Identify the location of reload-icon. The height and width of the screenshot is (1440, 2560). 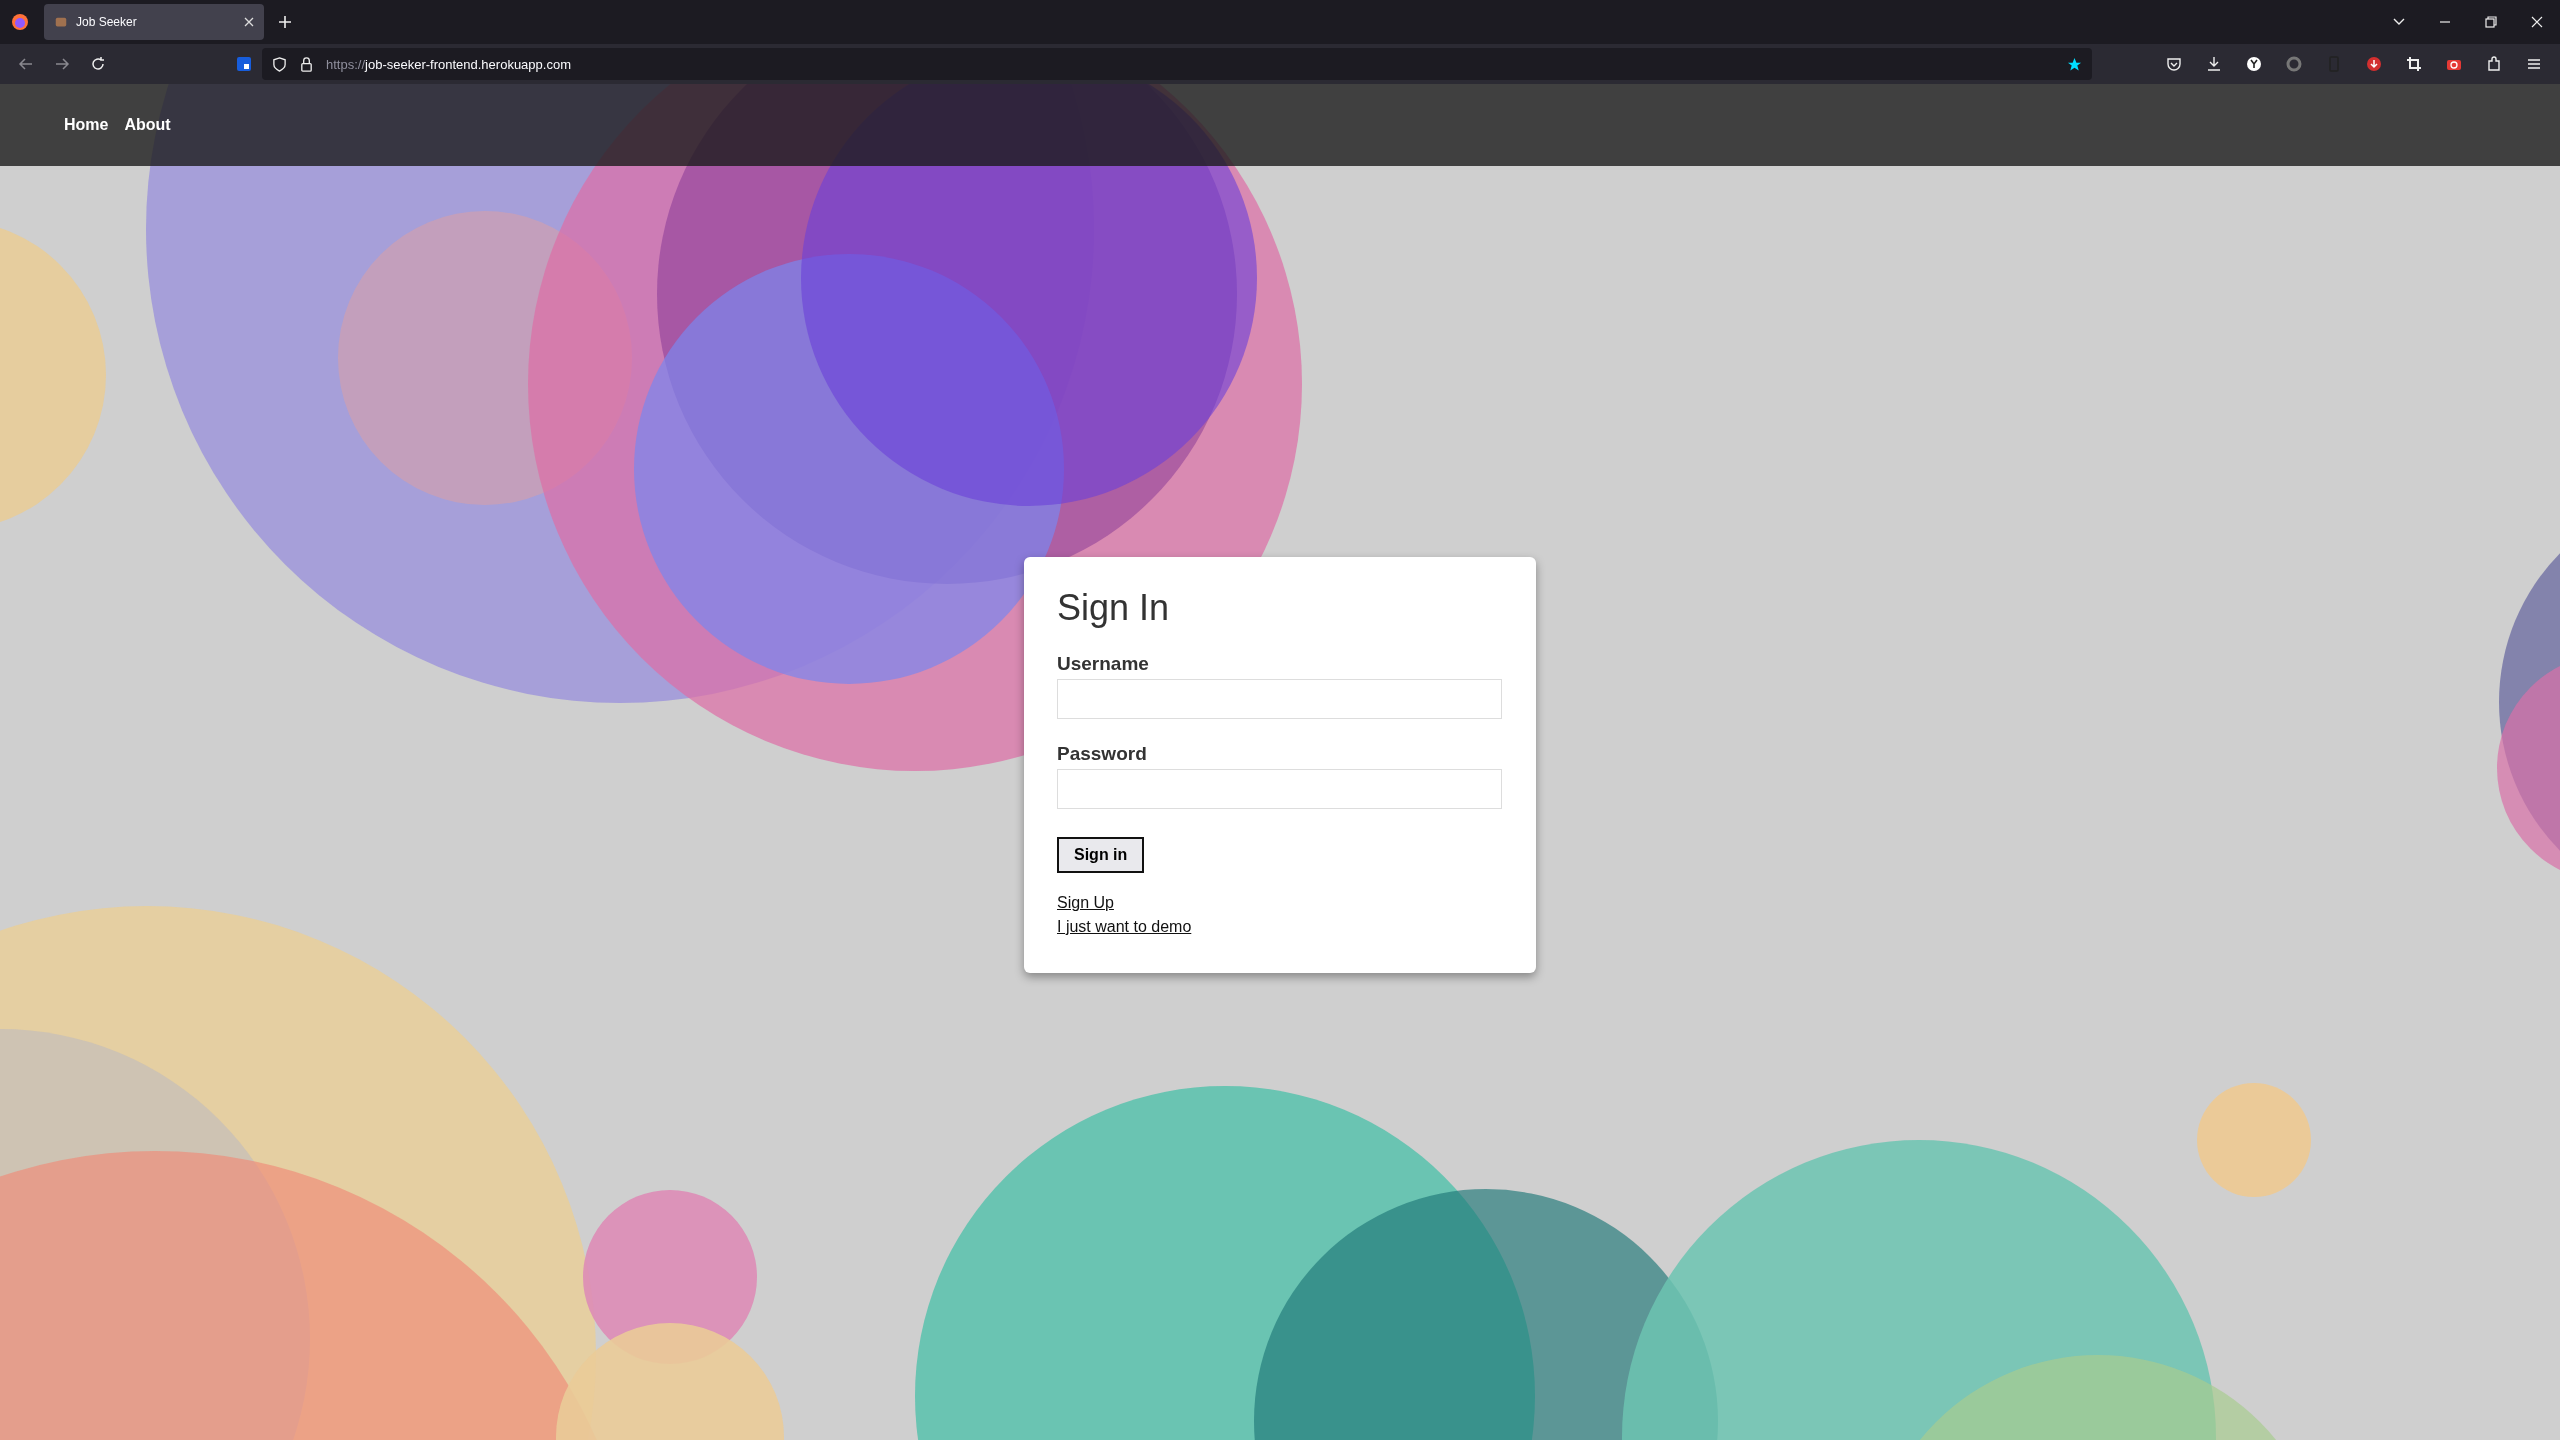
(98, 64).